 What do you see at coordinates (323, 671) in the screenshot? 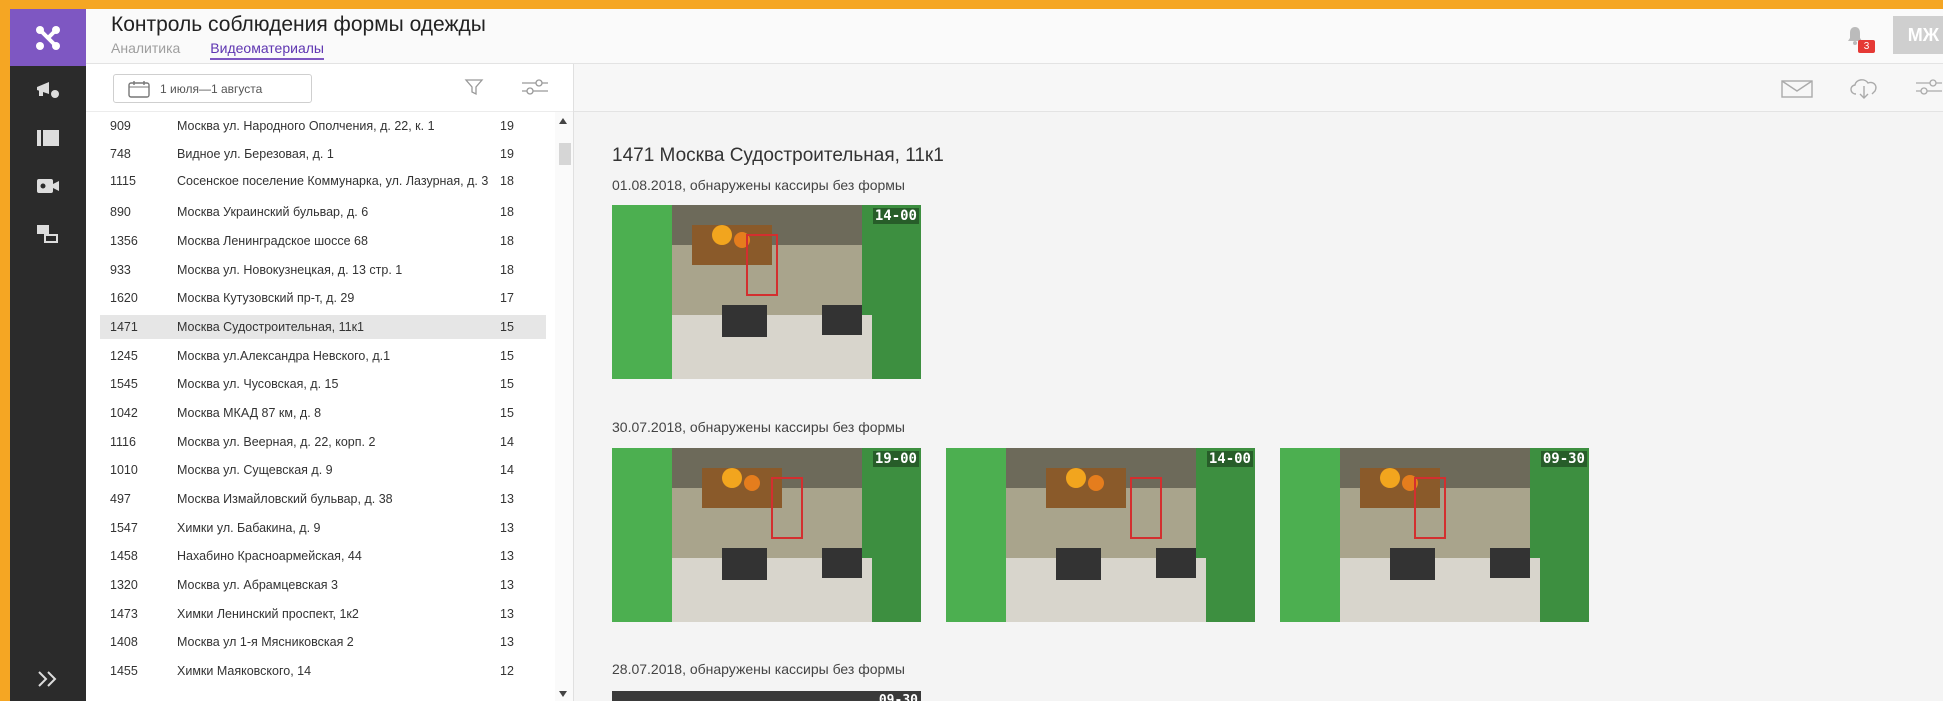
I see `store-row: 1455 Химки Маяковского, 14 12` at bounding box center [323, 671].